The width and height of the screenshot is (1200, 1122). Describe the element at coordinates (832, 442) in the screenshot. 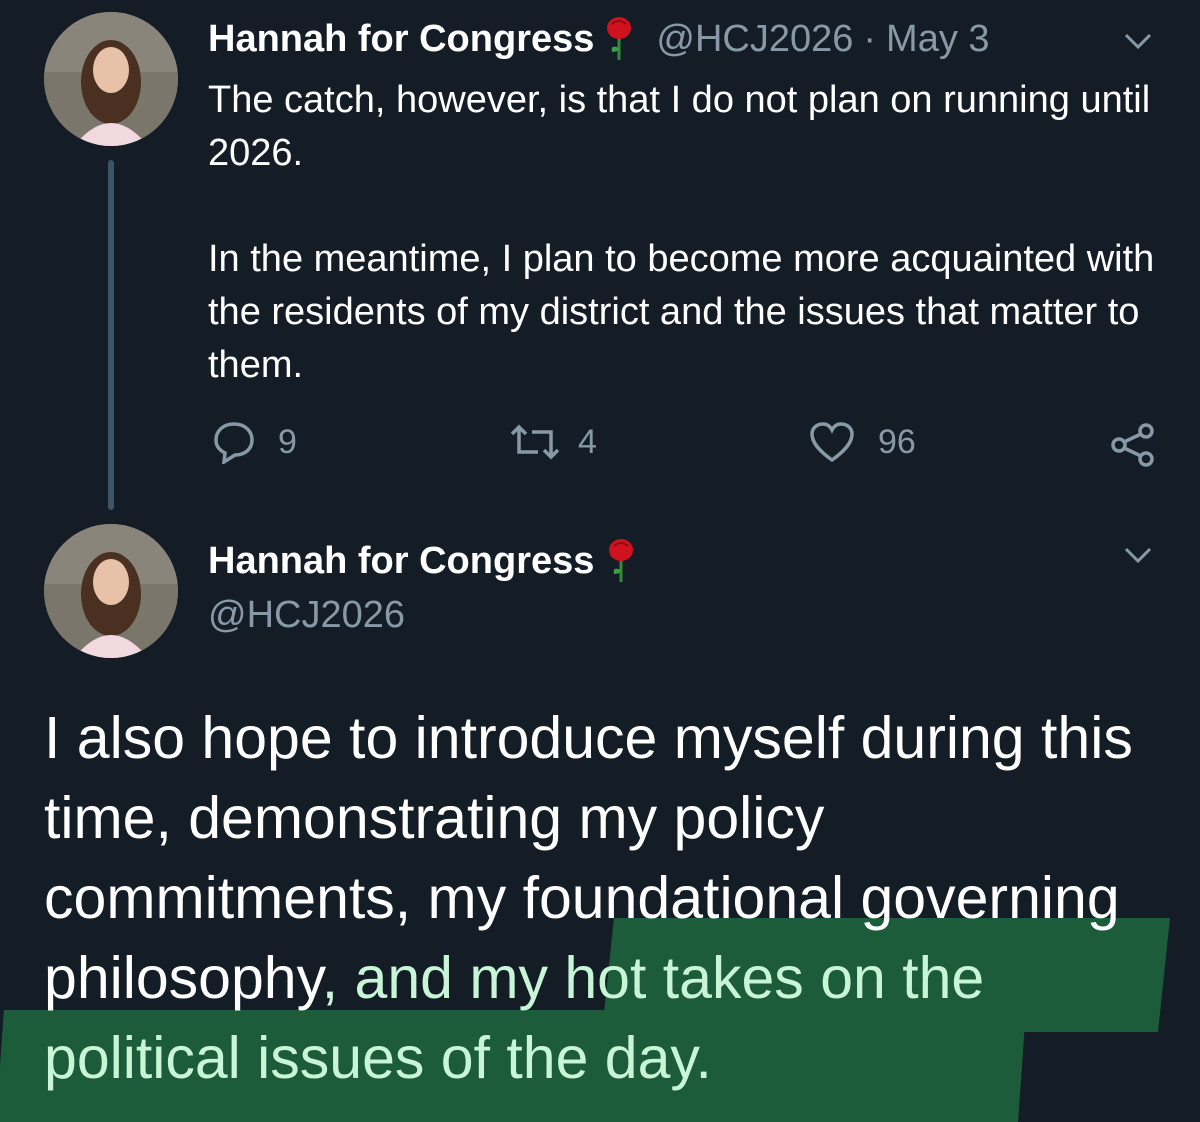

I see `heart-icon` at that location.